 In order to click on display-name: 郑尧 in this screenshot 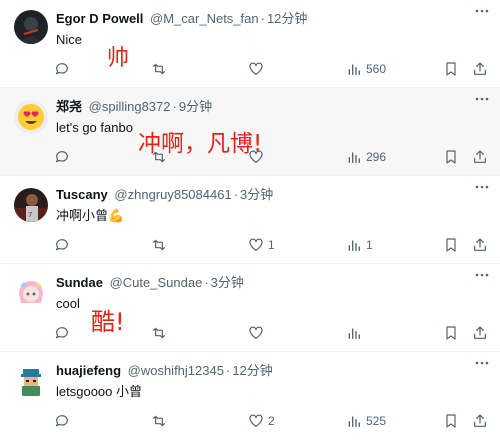, I will do `click(69, 106)`.